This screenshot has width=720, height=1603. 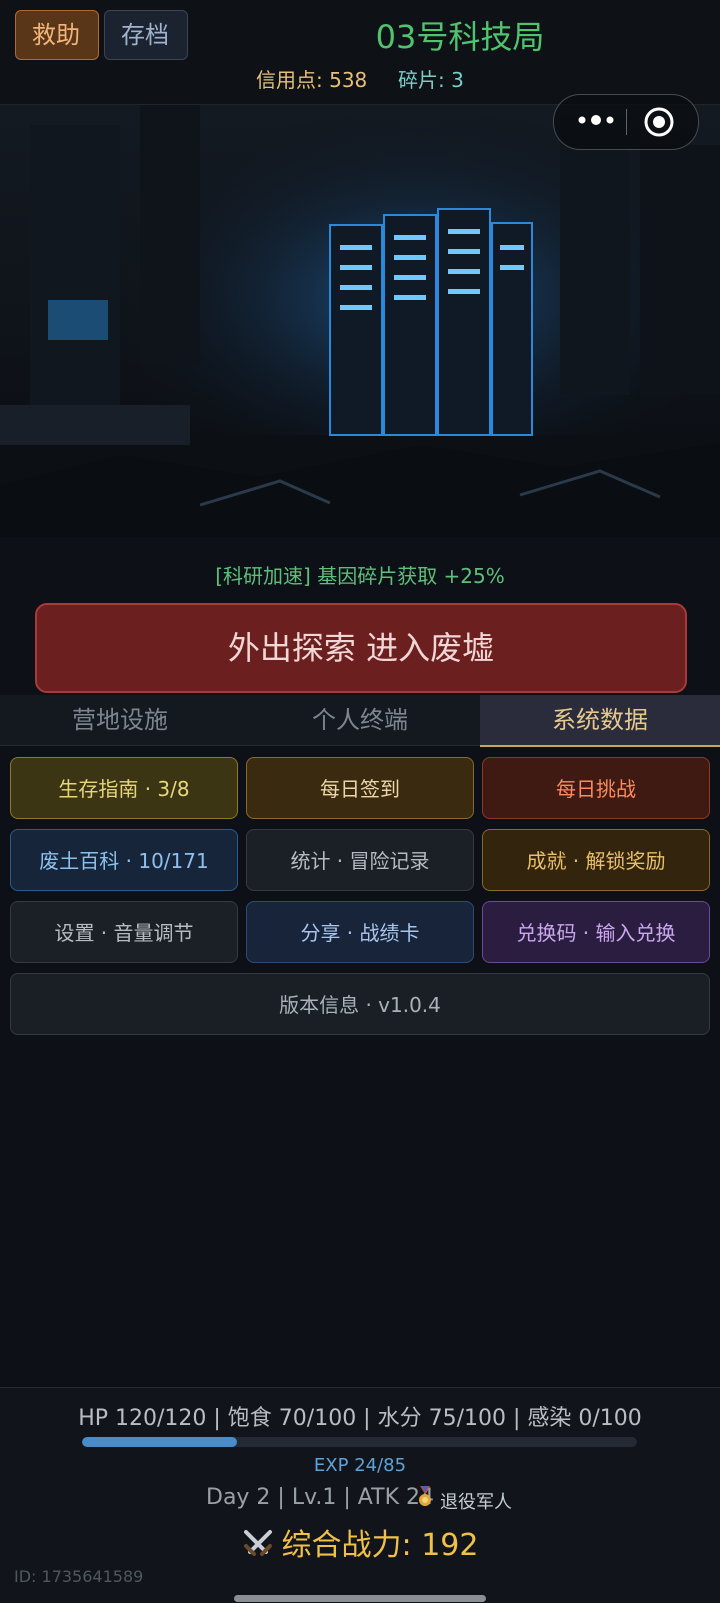 I want to click on exp-bar-fill, so click(x=160, y=1442).